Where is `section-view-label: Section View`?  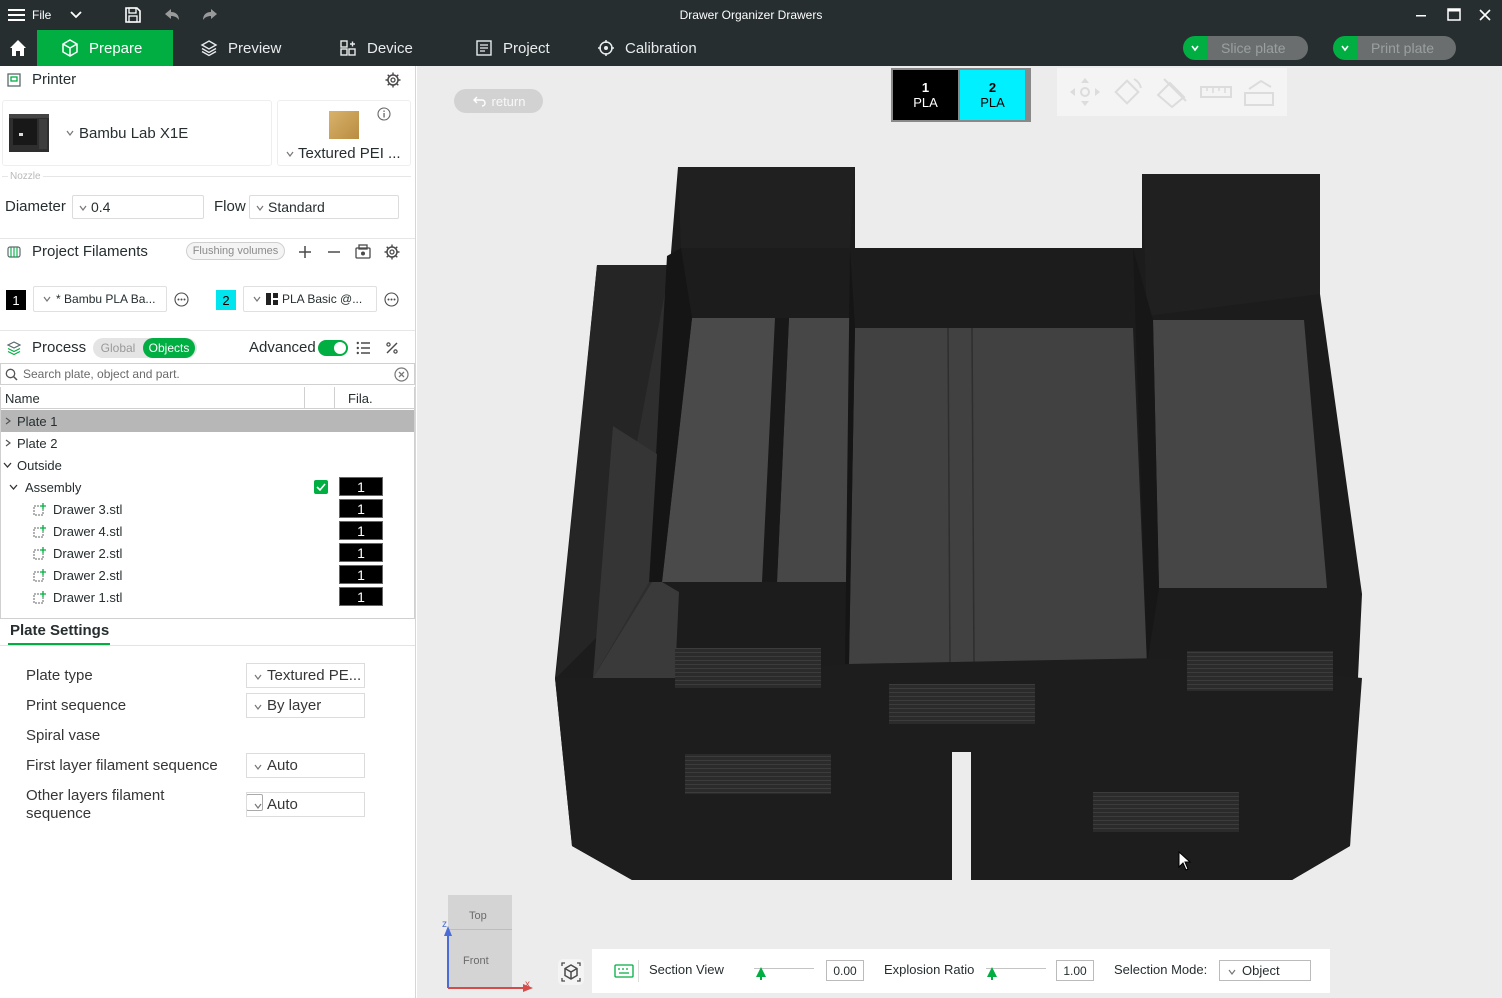
section-view-label: Section View is located at coordinates (686, 969).